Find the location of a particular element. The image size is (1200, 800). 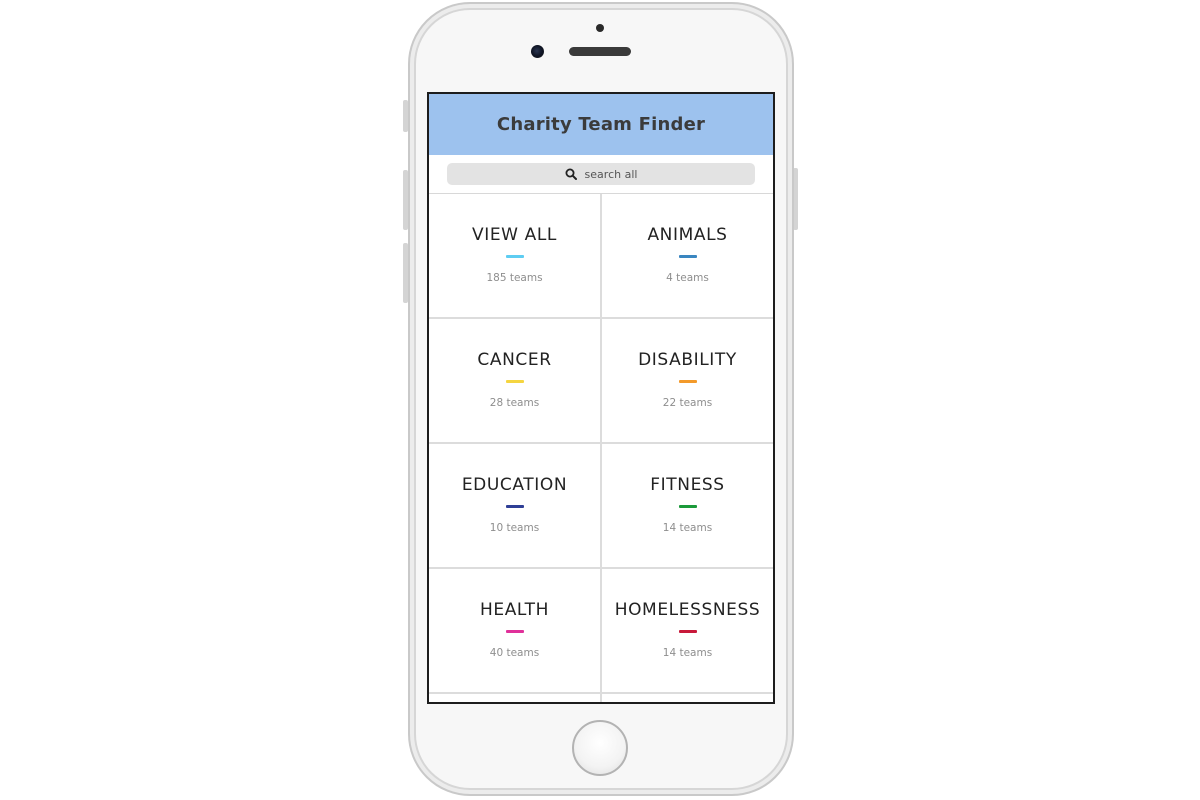

category-tile-animals: ANIMALS 4 teams is located at coordinates (687, 255).